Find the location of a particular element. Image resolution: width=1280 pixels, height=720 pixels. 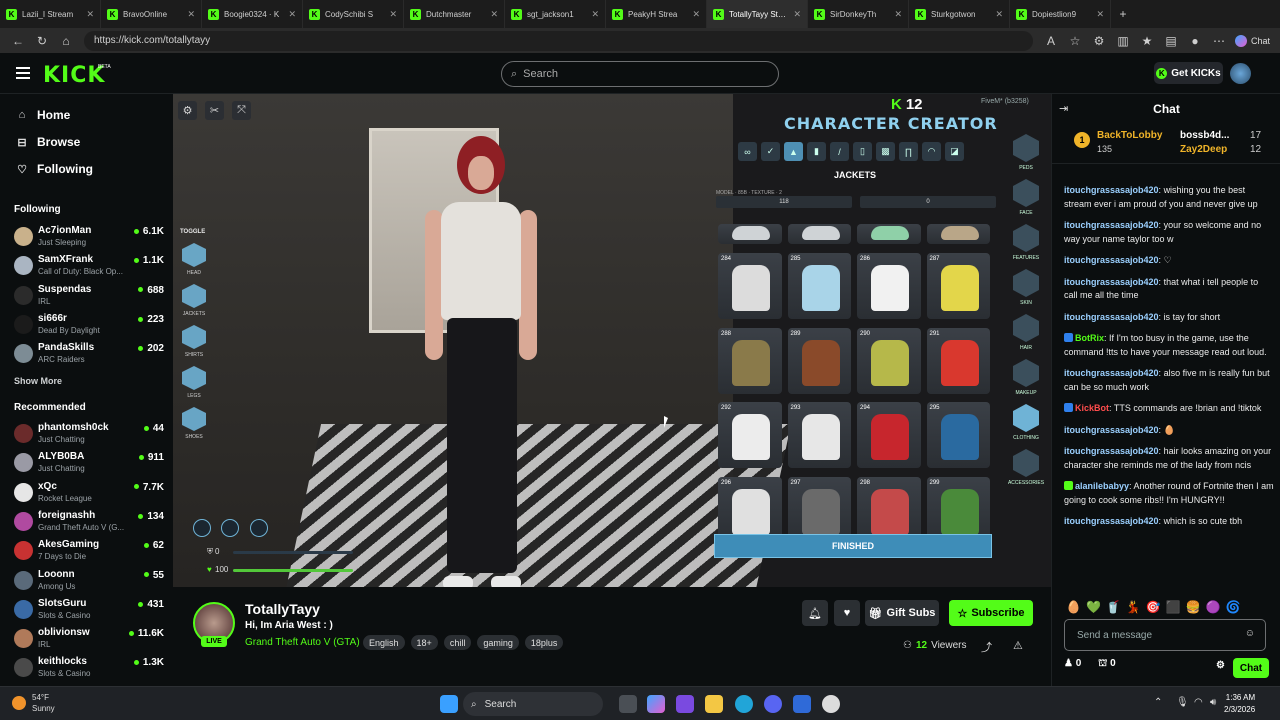

home-browser-icon: ⌂ is located at coordinates (66, 41).